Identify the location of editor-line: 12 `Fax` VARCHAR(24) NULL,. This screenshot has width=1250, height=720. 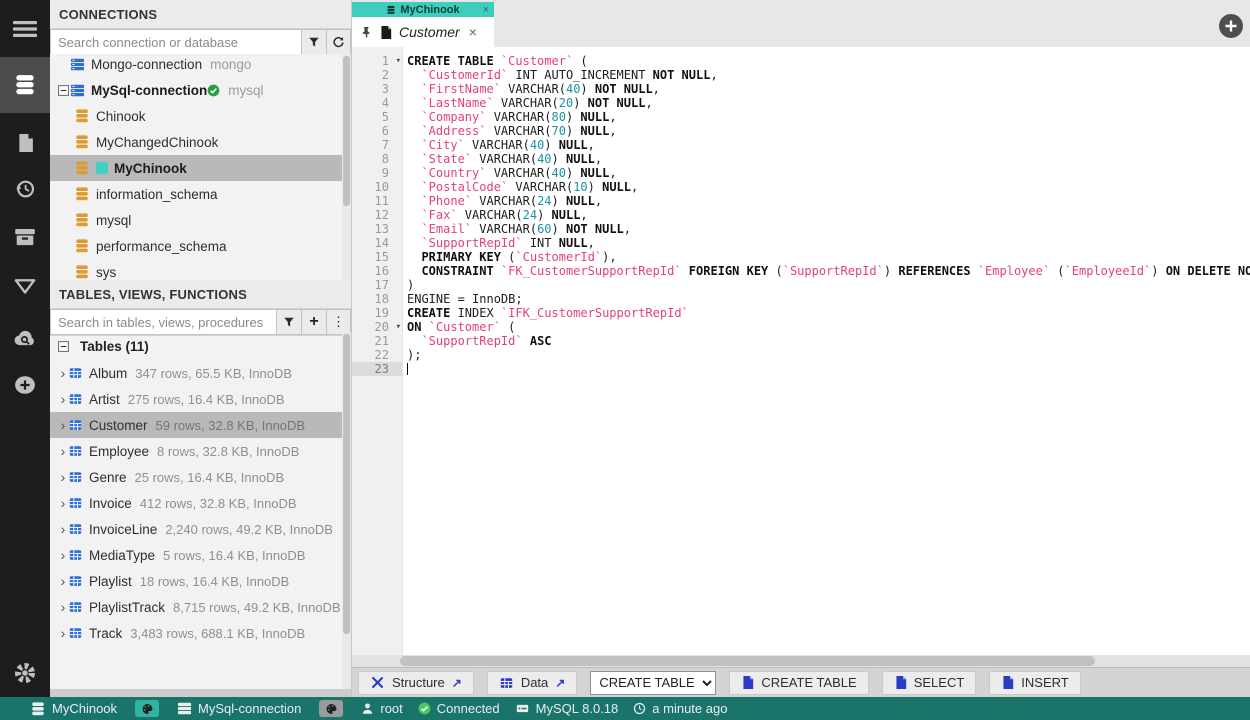
(801, 215).